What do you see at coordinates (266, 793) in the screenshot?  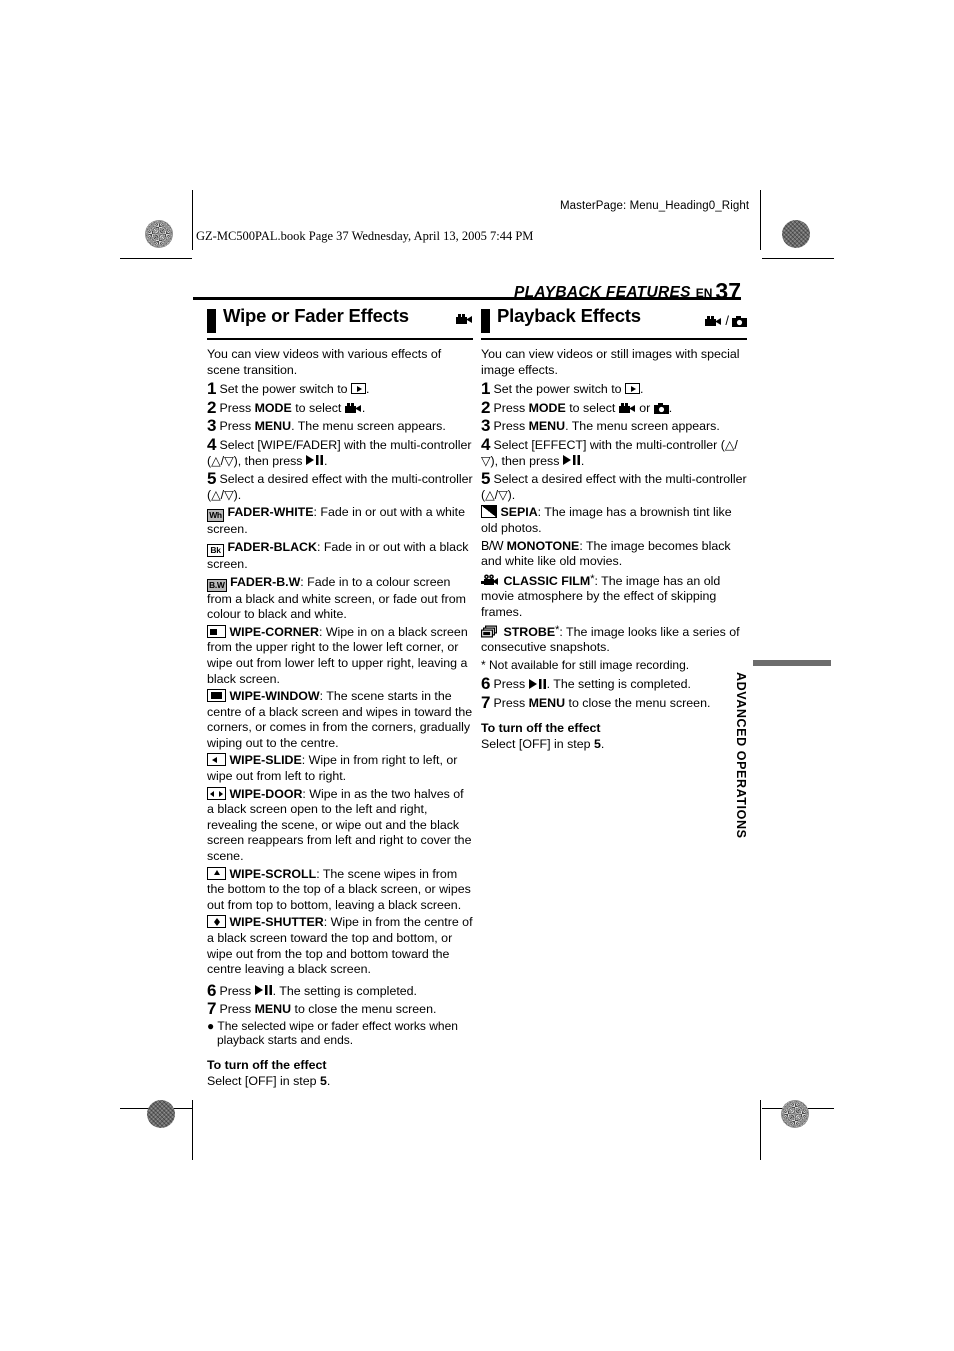 I see `effect-name: WIPE-DOOR` at bounding box center [266, 793].